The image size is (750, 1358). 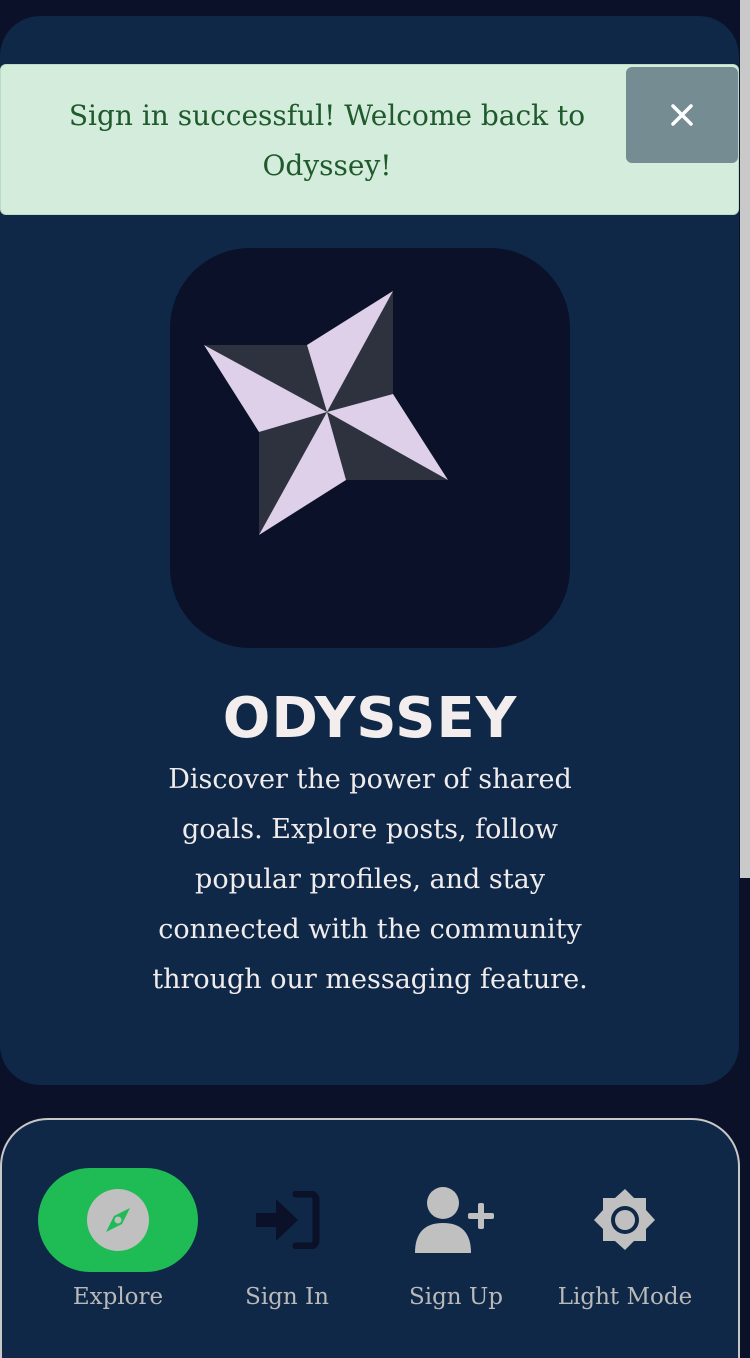 What do you see at coordinates (370, 718) in the screenshot?
I see `app-title: ODYSSEY` at bounding box center [370, 718].